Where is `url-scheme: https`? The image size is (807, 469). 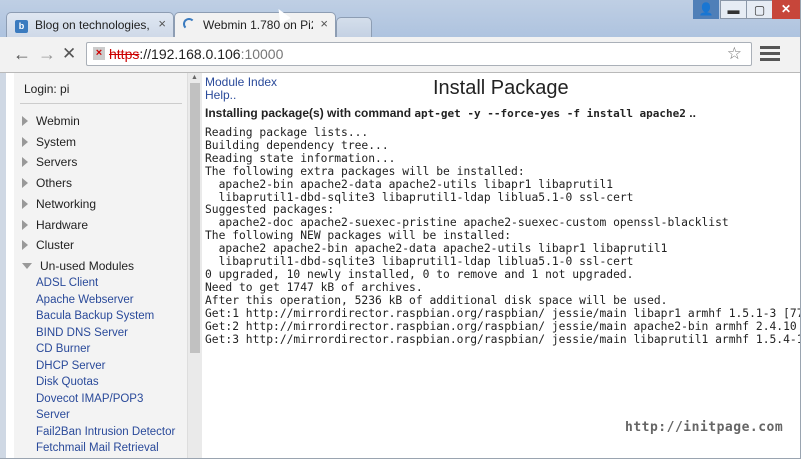 url-scheme: https is located at coordinates (124, 54).